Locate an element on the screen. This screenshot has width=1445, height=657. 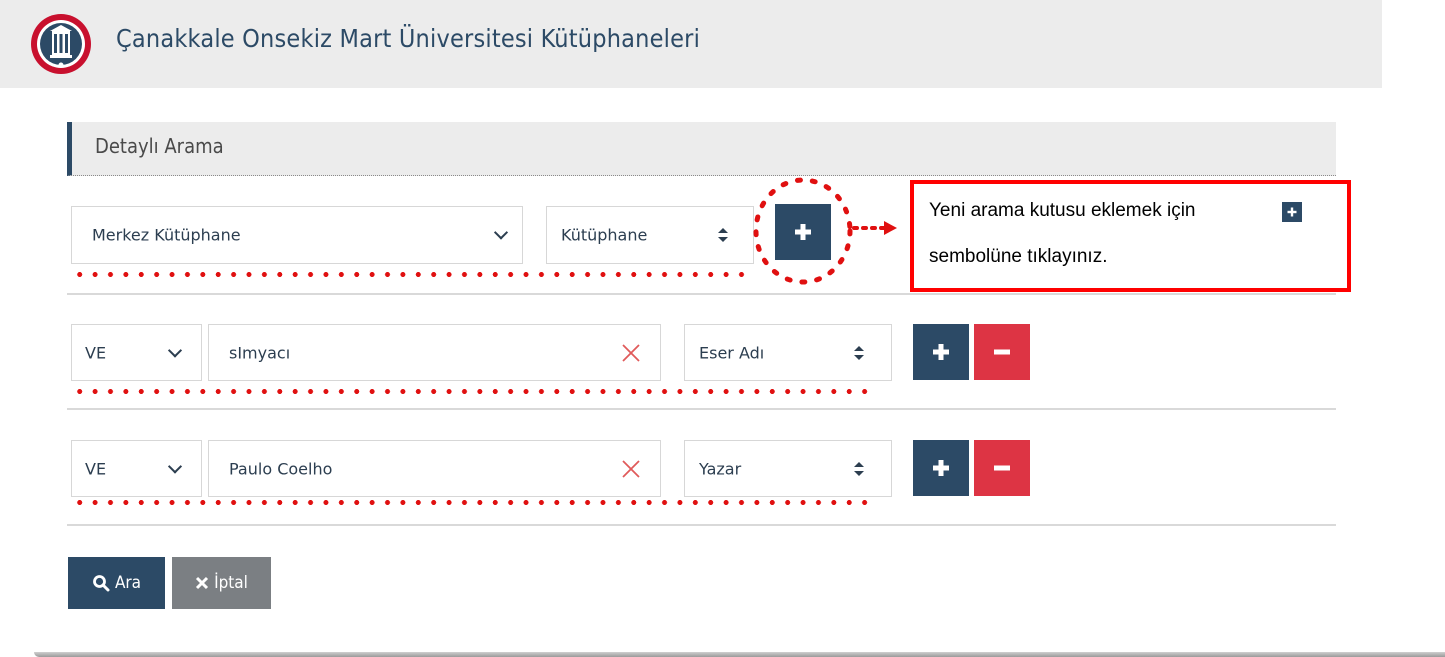
arrow-annotation is located at coordinates (874, 228).